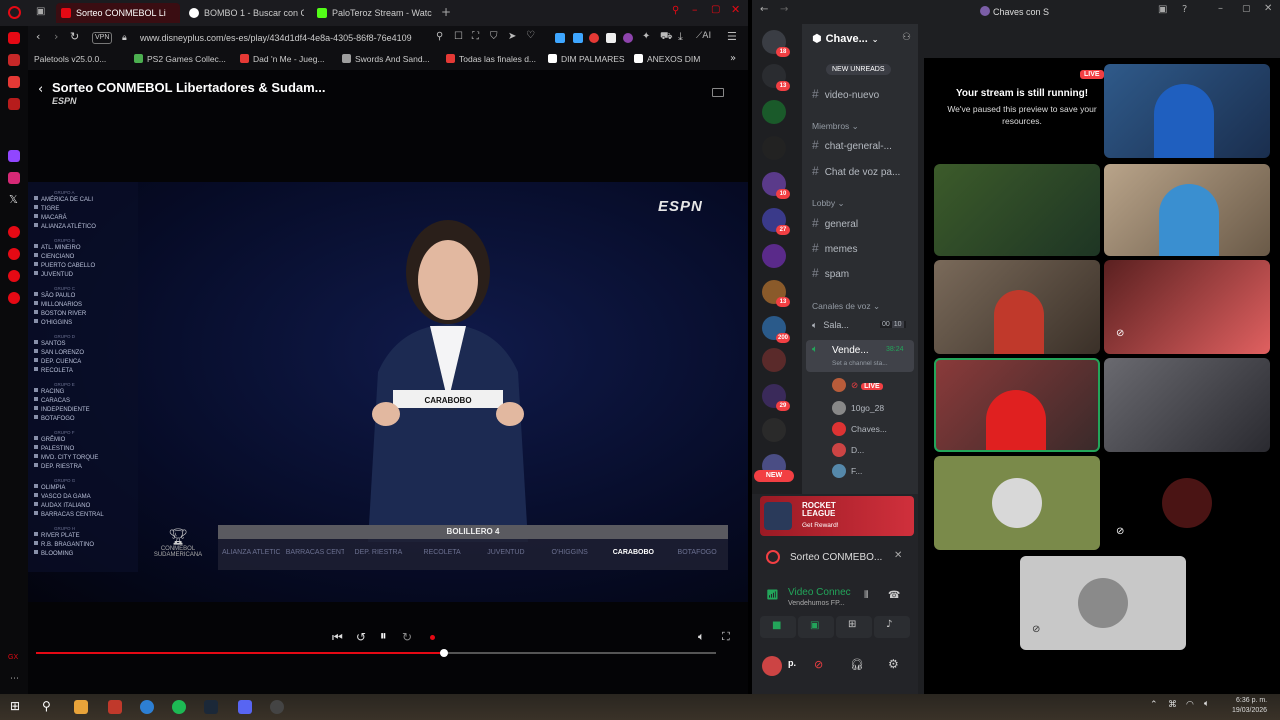  What do you see at coordinates (718, 92) in the screenshot?
I see `cast-icon` at bounding box center [718, 92].